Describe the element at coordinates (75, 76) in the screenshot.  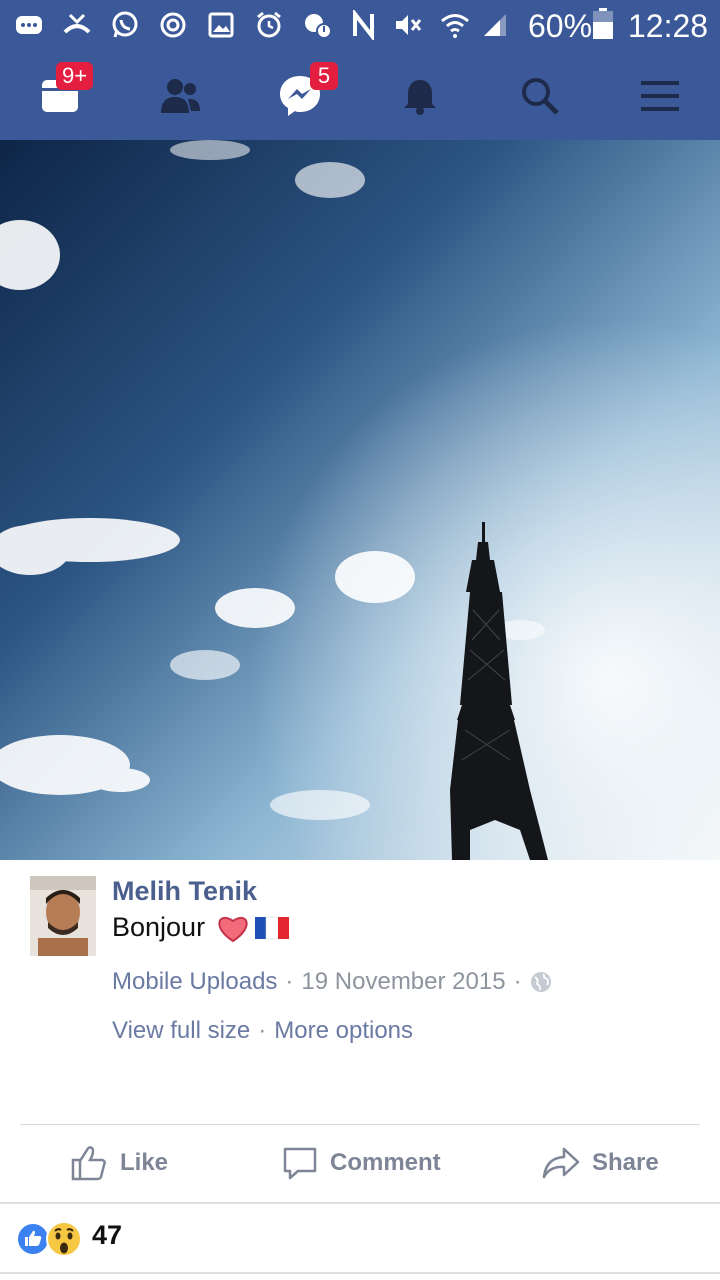
I see `notifications-badge: 9+` at that location.